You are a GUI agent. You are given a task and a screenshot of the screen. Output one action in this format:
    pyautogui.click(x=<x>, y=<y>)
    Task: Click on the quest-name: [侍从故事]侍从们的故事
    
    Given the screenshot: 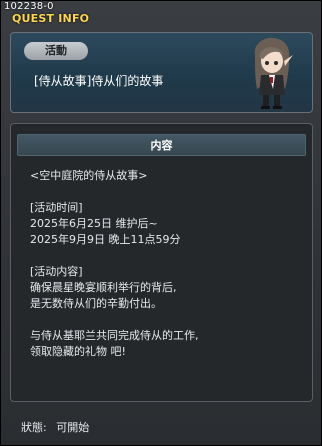 What is the action you would take?
    pyautogui.click(x=99, y=81)
    